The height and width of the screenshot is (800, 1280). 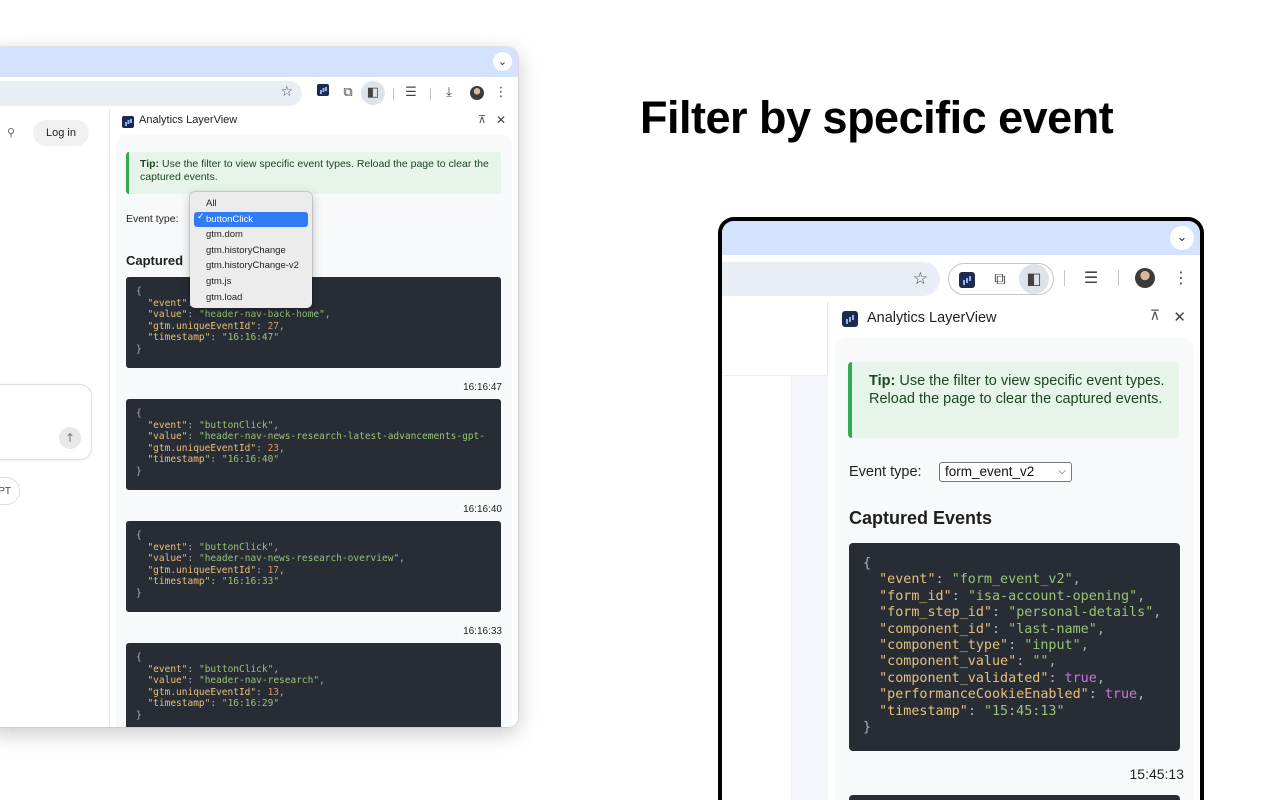 I want to click on browser-toolbar: ☆ ⧉ ◧ ☰ ⤓ ⋮, so click(x=259, y=93).